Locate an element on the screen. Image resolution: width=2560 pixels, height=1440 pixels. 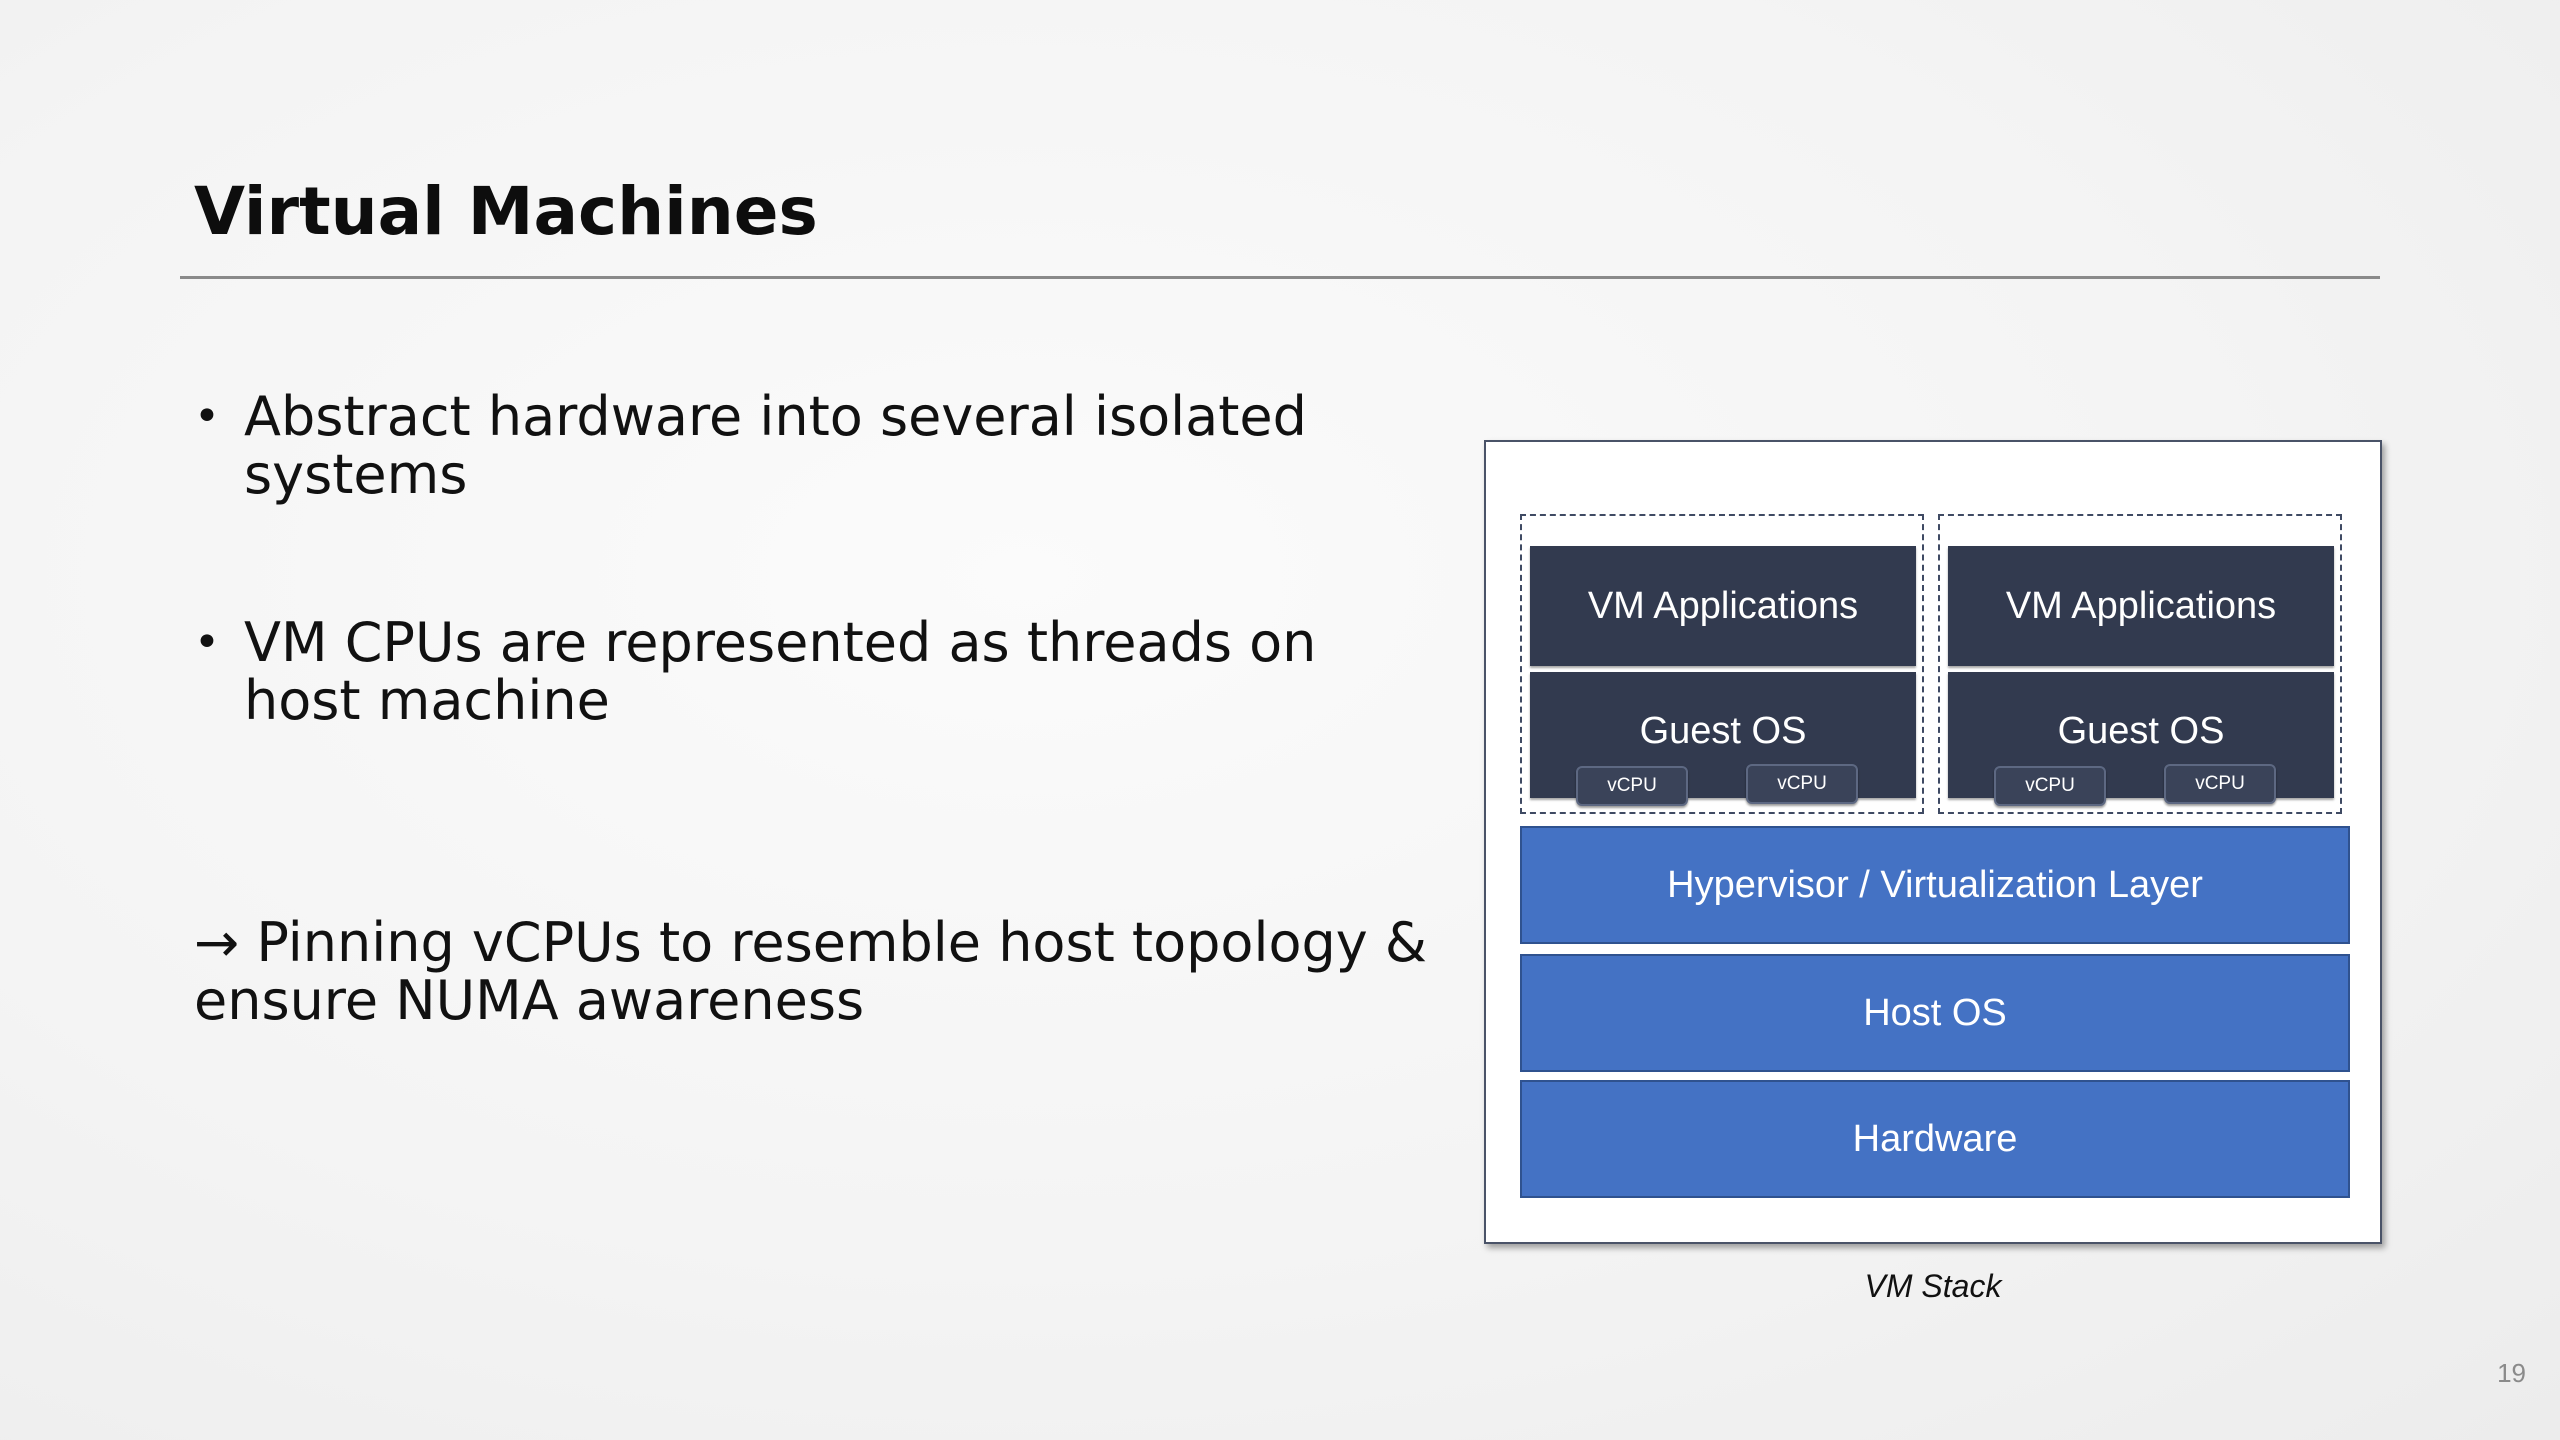
vm-group-2: VM Applications Guest OS vCPU vCPU is located at coordinates (2140, 664).